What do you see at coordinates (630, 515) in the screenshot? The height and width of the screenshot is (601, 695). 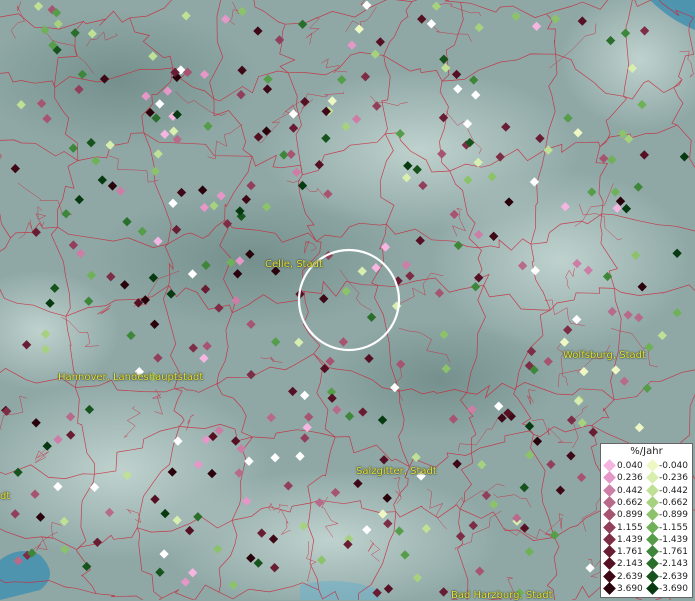 I see `legend-value-positive: 0.899` at bounding box center [630, 515].